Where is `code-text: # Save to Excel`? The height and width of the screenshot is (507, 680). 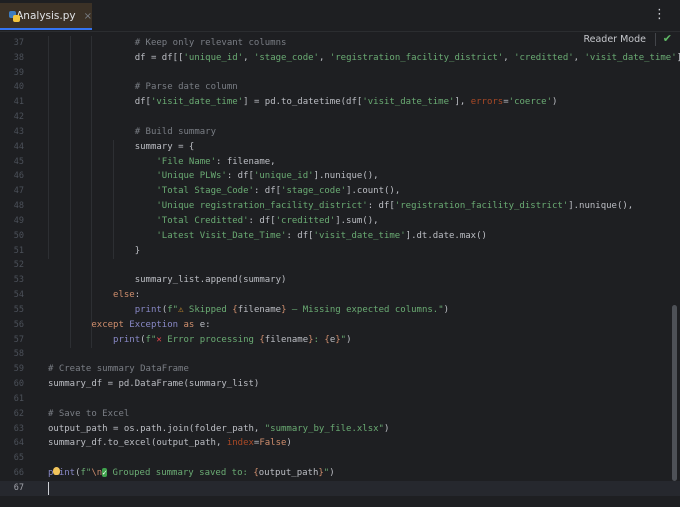 code-text: # Save to Excel is located at coordinates (88, 414).